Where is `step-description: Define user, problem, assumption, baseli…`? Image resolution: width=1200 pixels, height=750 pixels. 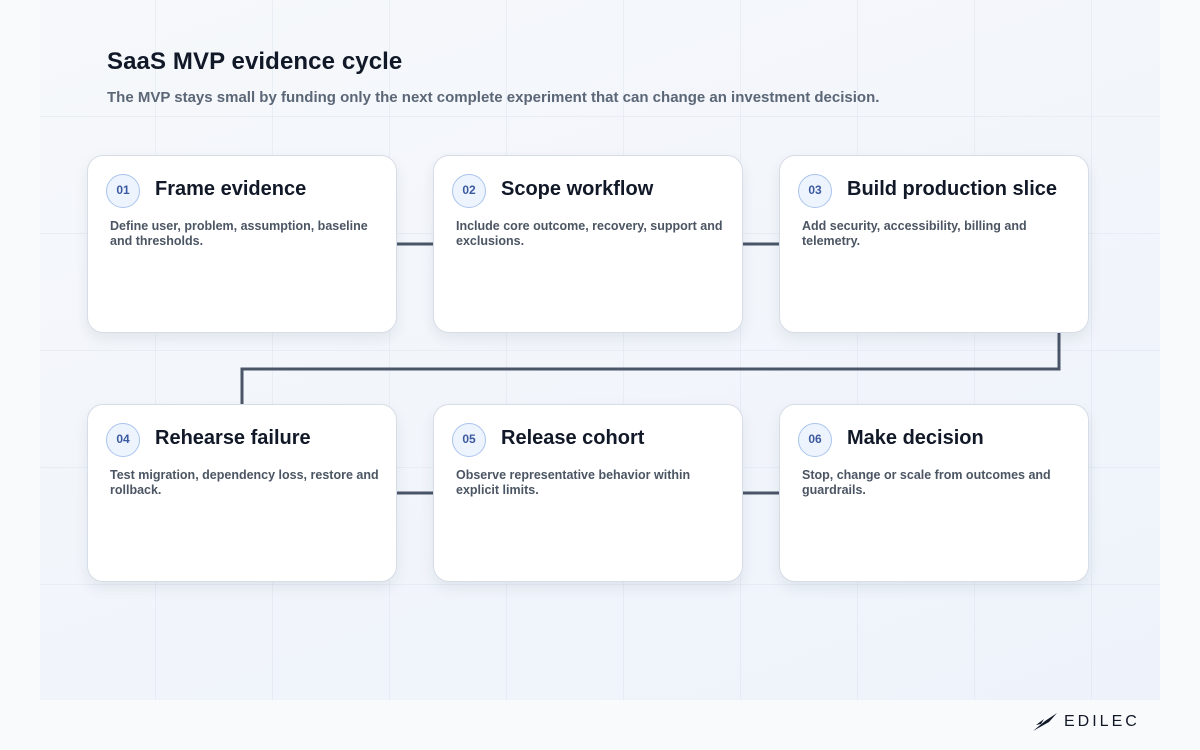
step-description: Define user, problem, assumption, baseli… is located at coordinates (239, 233).